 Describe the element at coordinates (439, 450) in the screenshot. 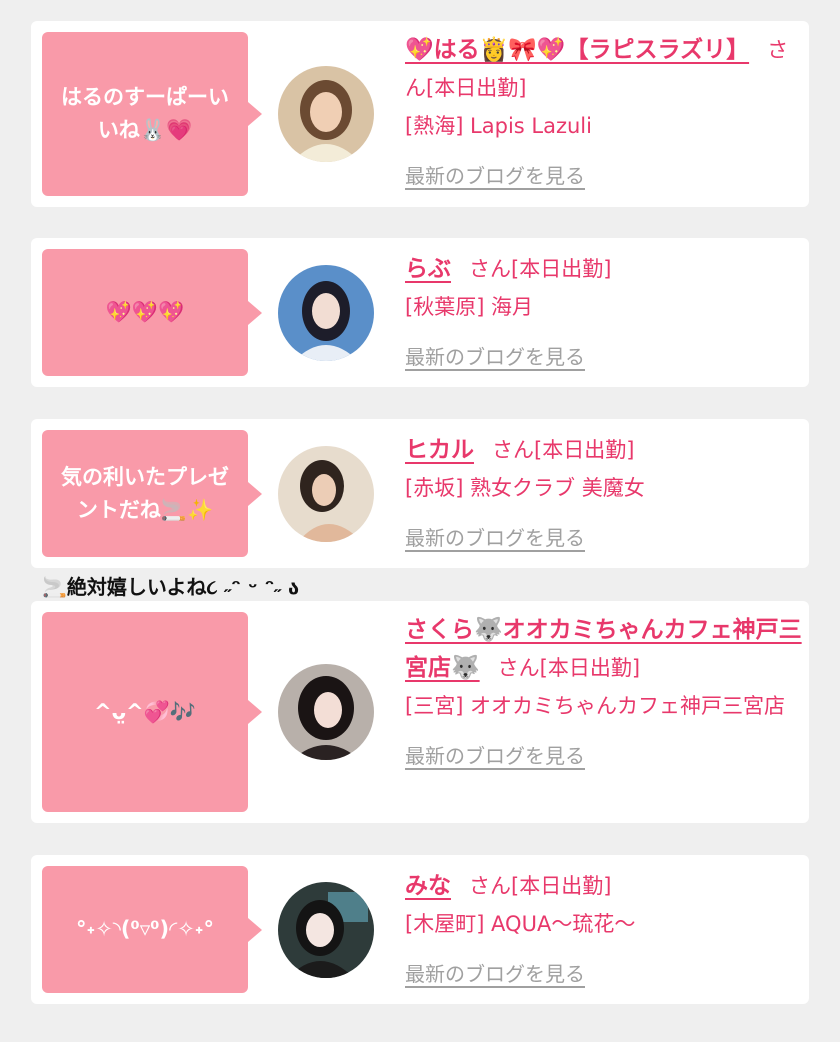

I see `cast-name-link: ヒカル` at that location.